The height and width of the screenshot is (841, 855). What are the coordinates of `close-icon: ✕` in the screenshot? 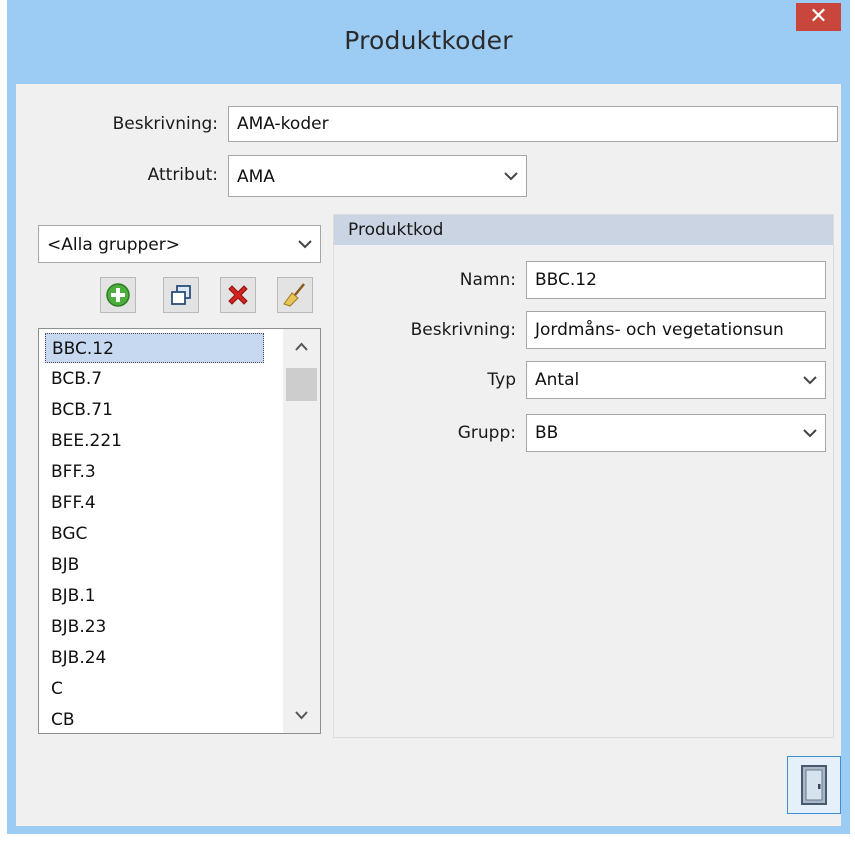 It's located at (818, 16).